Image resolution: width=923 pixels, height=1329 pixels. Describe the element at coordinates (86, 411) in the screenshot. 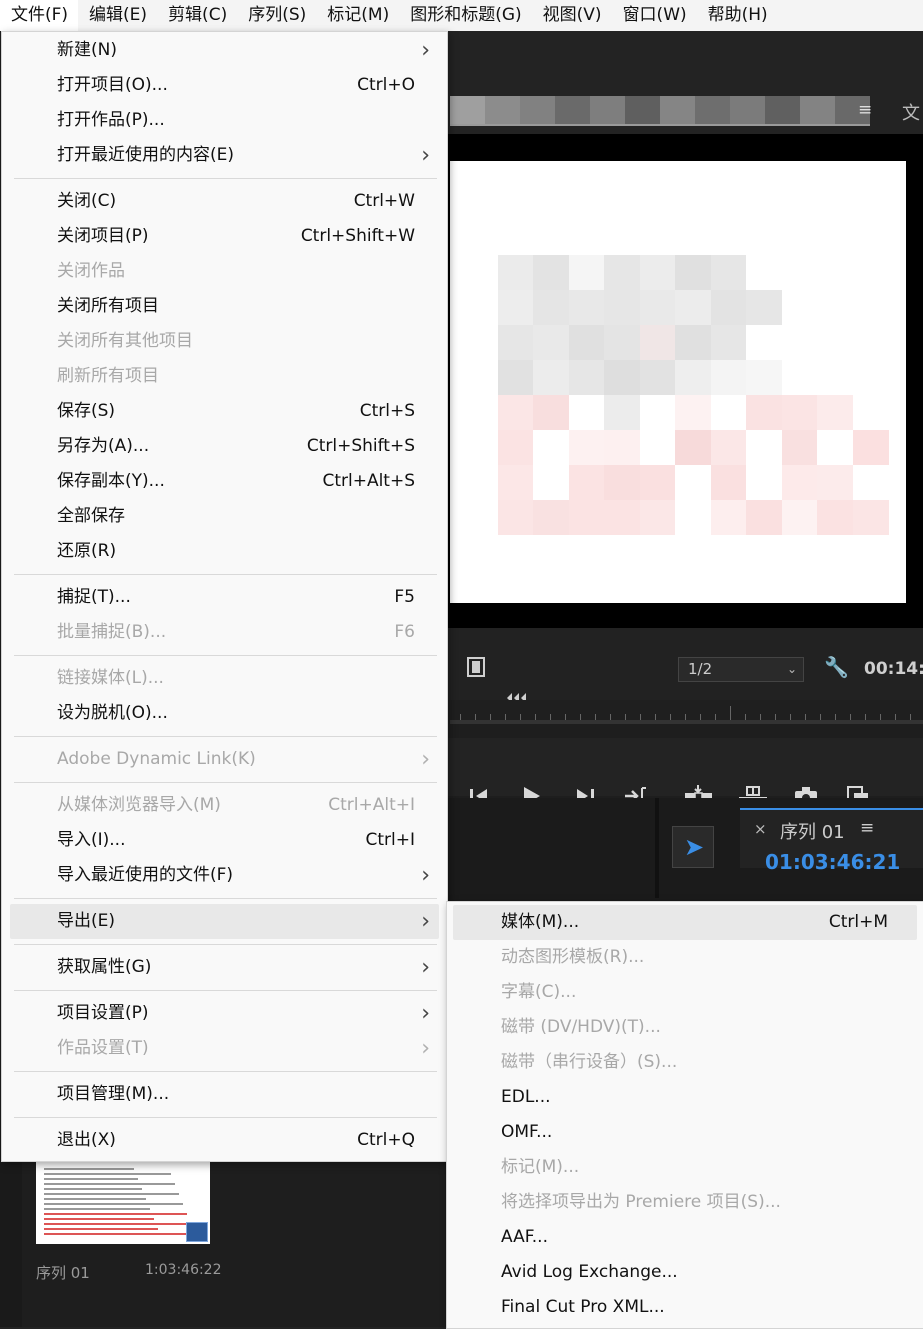

I see `menu-item-label: 保存(S)` at that location.